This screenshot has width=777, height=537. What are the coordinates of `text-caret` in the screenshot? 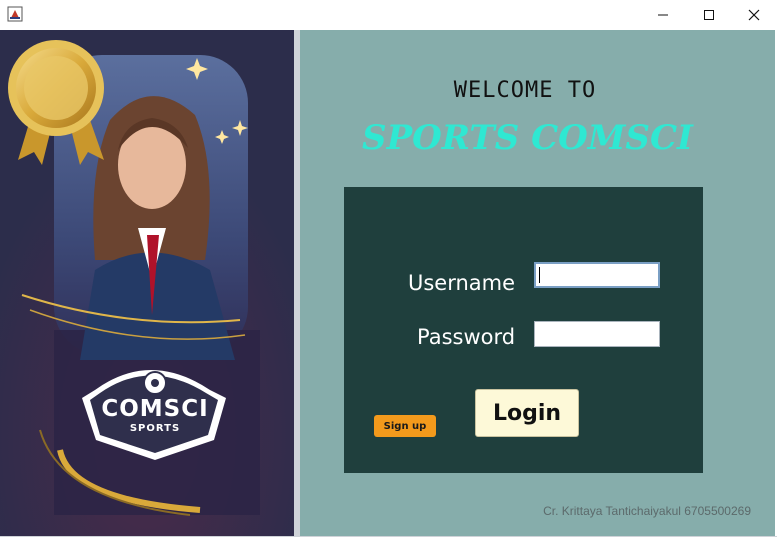 It's located at (539, 275).